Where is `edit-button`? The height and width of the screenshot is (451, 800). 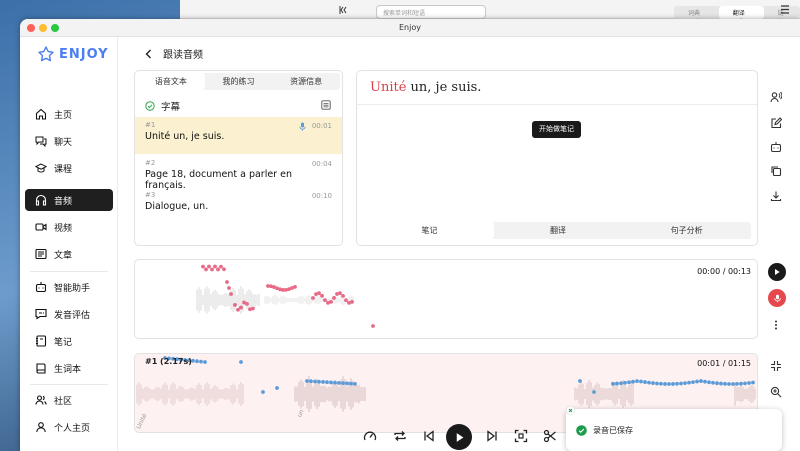 edit-button is located at coordinates (776, 123).